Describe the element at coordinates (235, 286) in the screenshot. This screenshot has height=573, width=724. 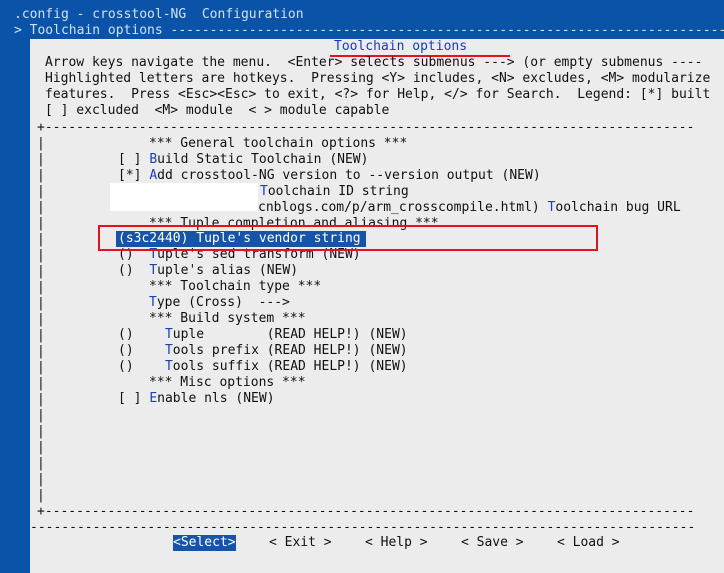
I see `menu-item-toolchain-type-header: *** Toolchain type ***` at that location.